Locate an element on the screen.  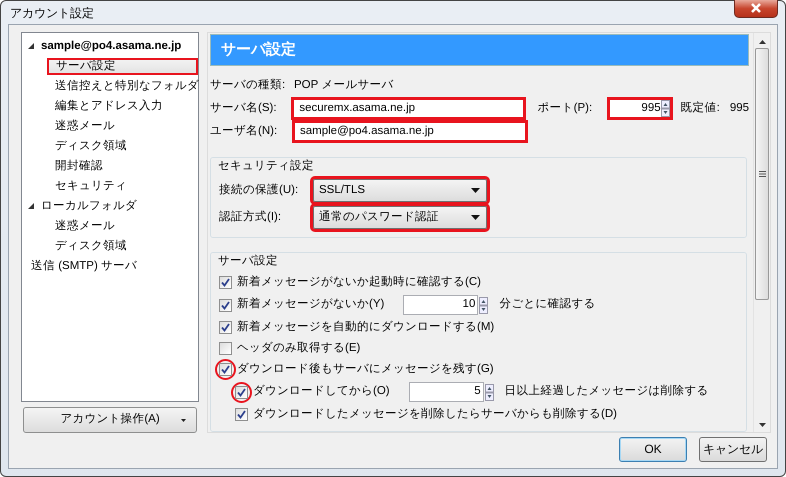
tree-item: 送信 (SMTP) サーバ is located at coordinates (84, 266).